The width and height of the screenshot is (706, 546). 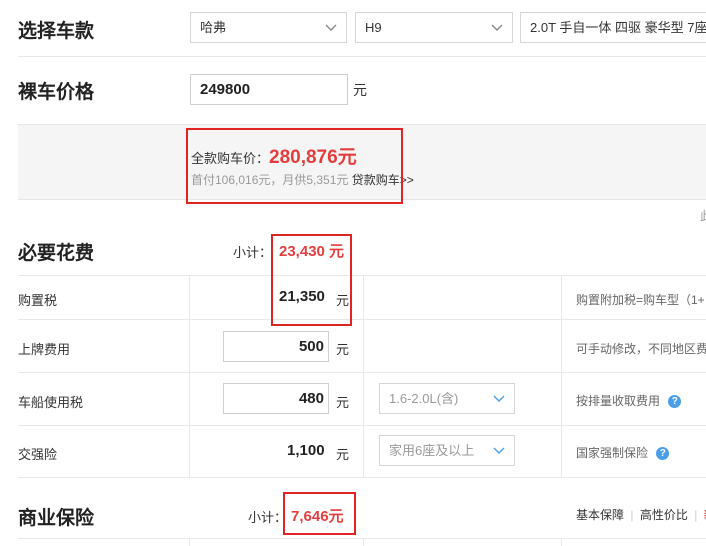 I want to click on compulsory-insurance-value: 1,100, so click(x=306, y=450).